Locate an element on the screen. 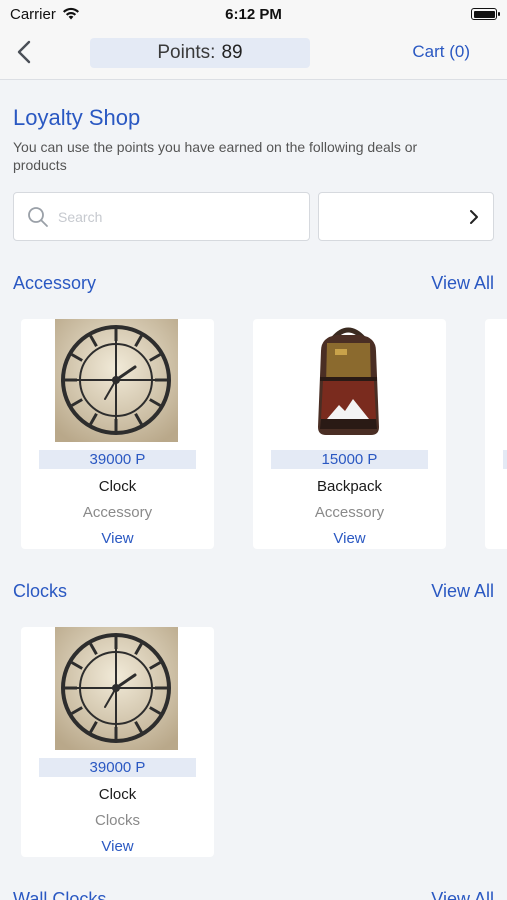  view-all-accessory: View All is located at coordinates (462, 283).